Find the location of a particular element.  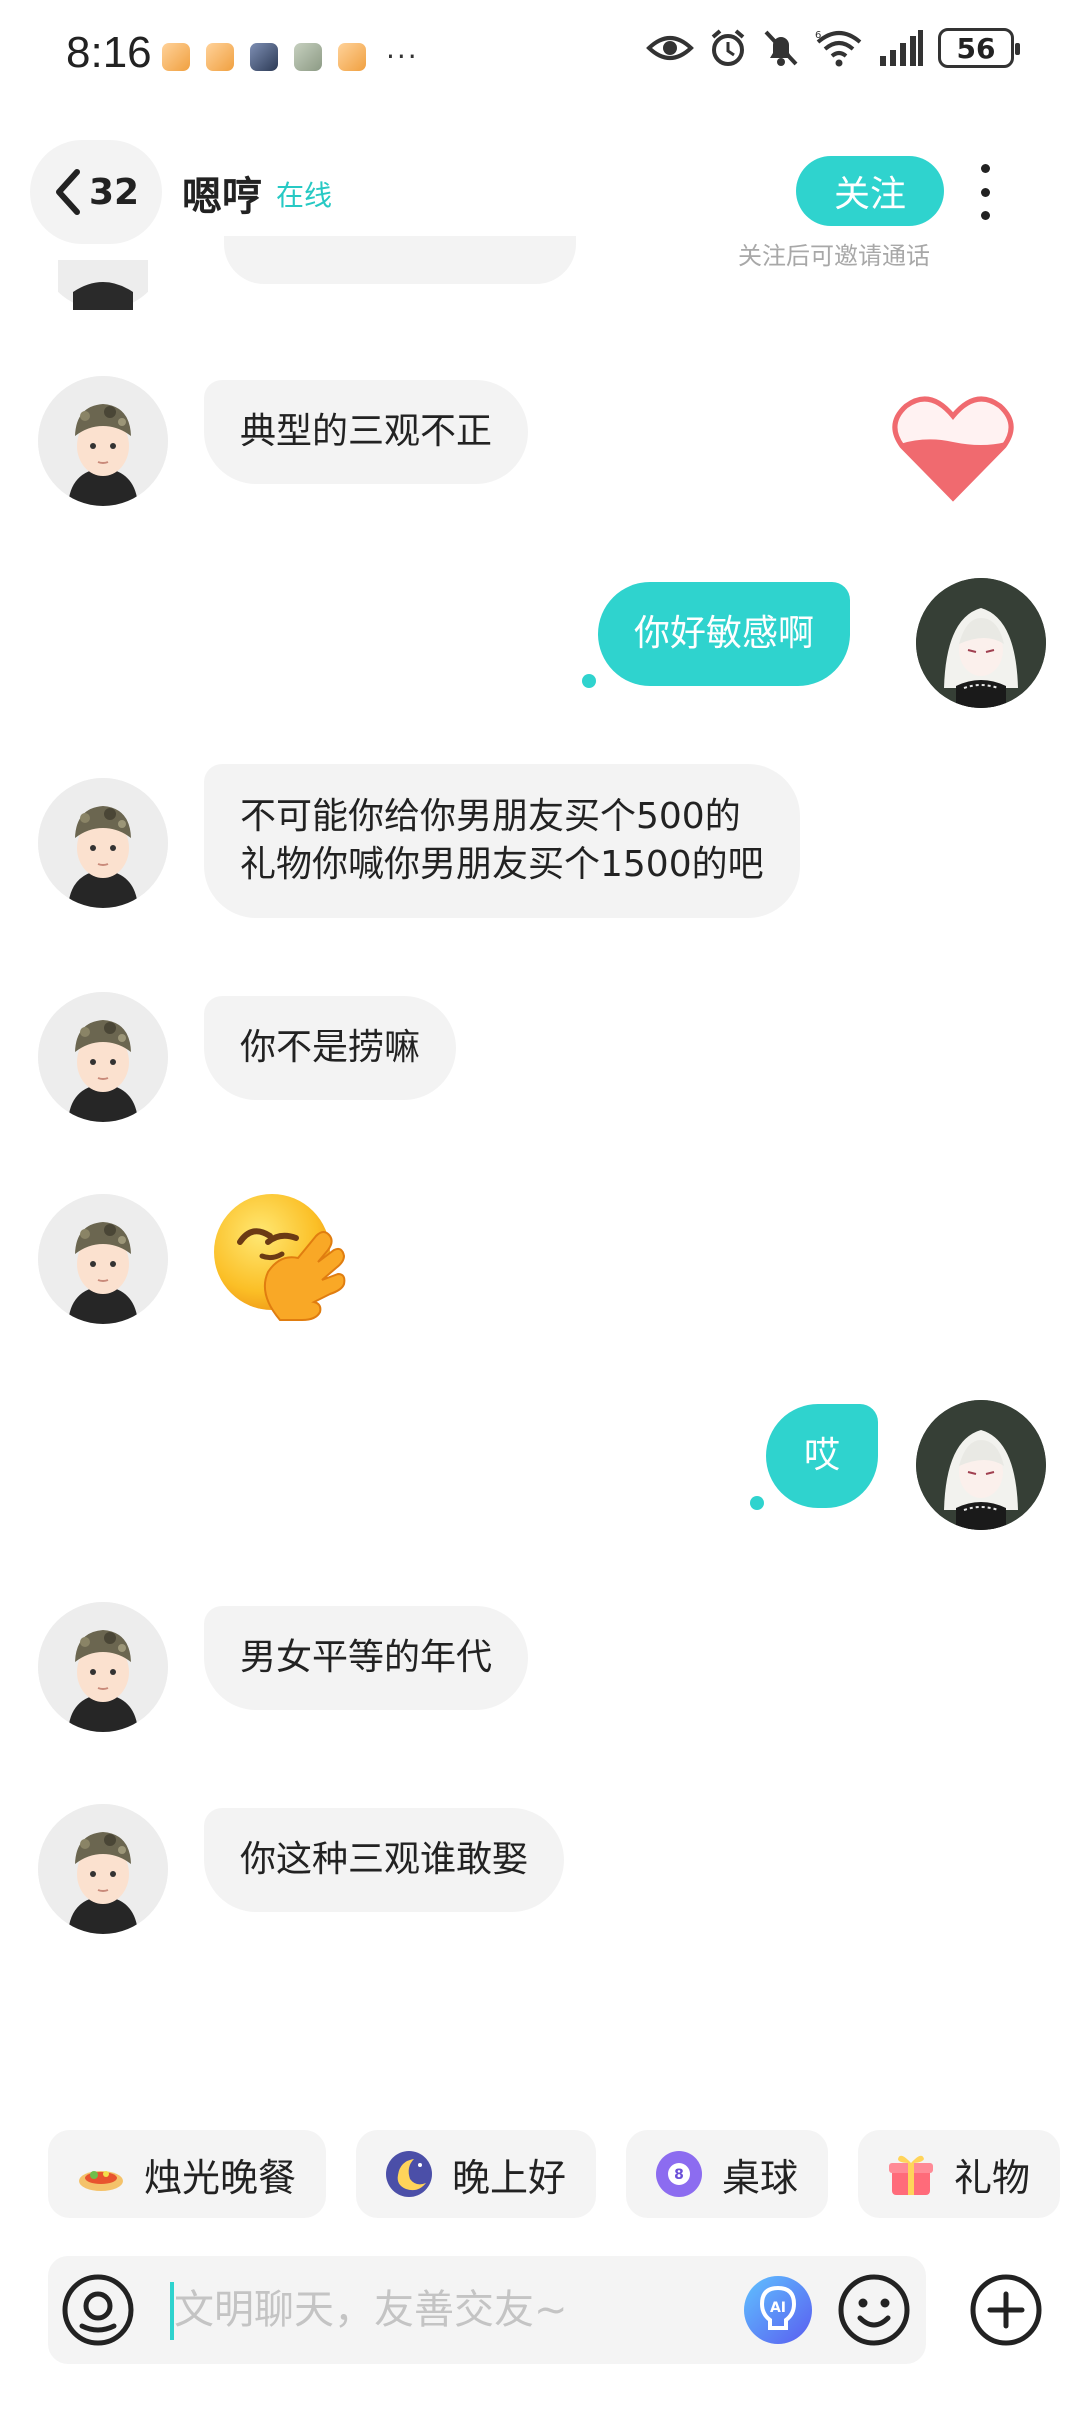

message-text: 你不是捞嘛 is located at coordinates (330, 1047).